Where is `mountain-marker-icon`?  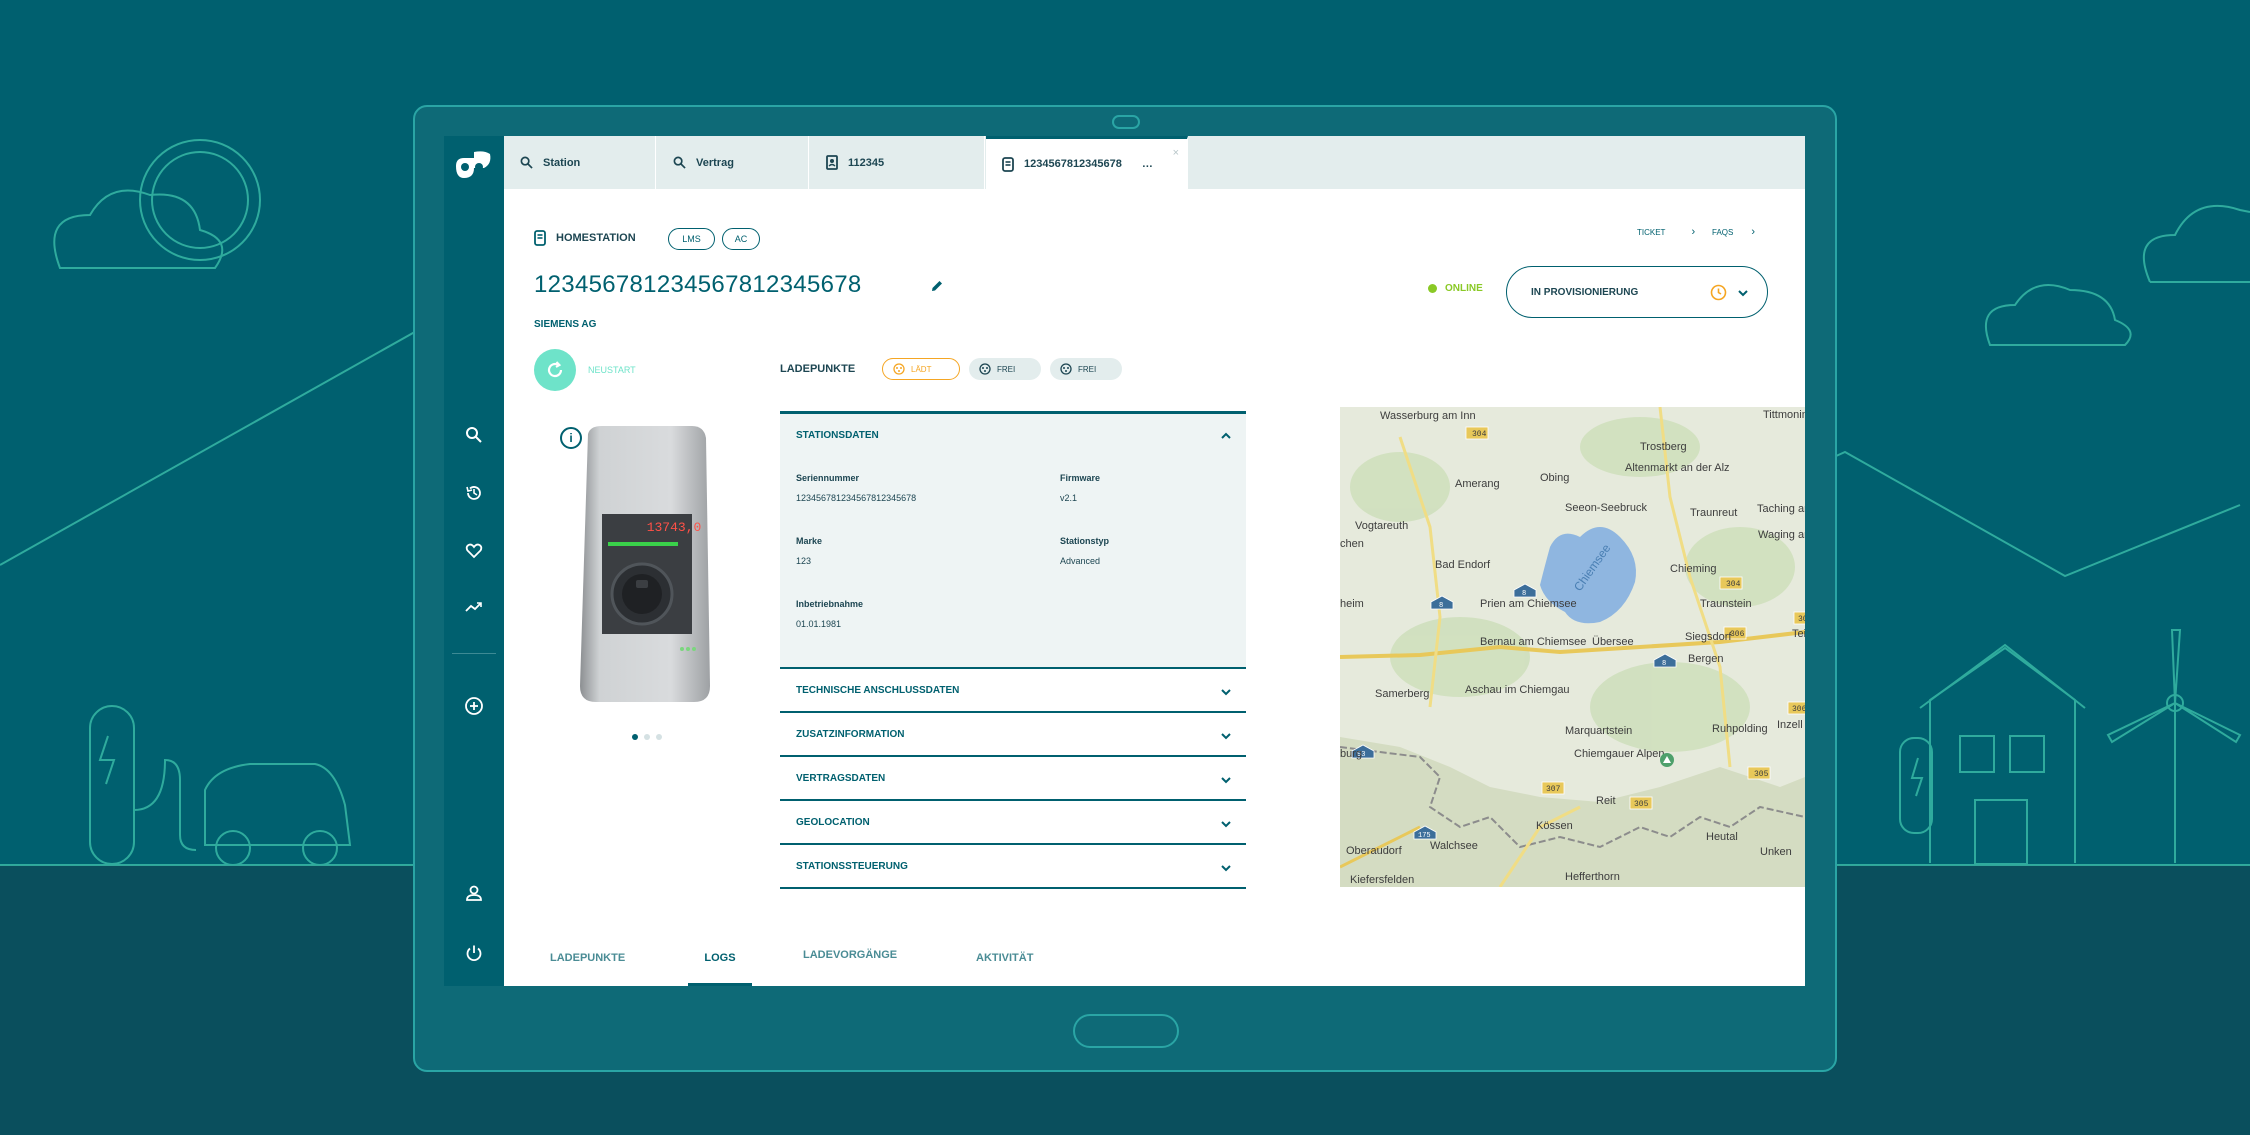 mountain-marker-icon is located at coordinates (1667, 760).